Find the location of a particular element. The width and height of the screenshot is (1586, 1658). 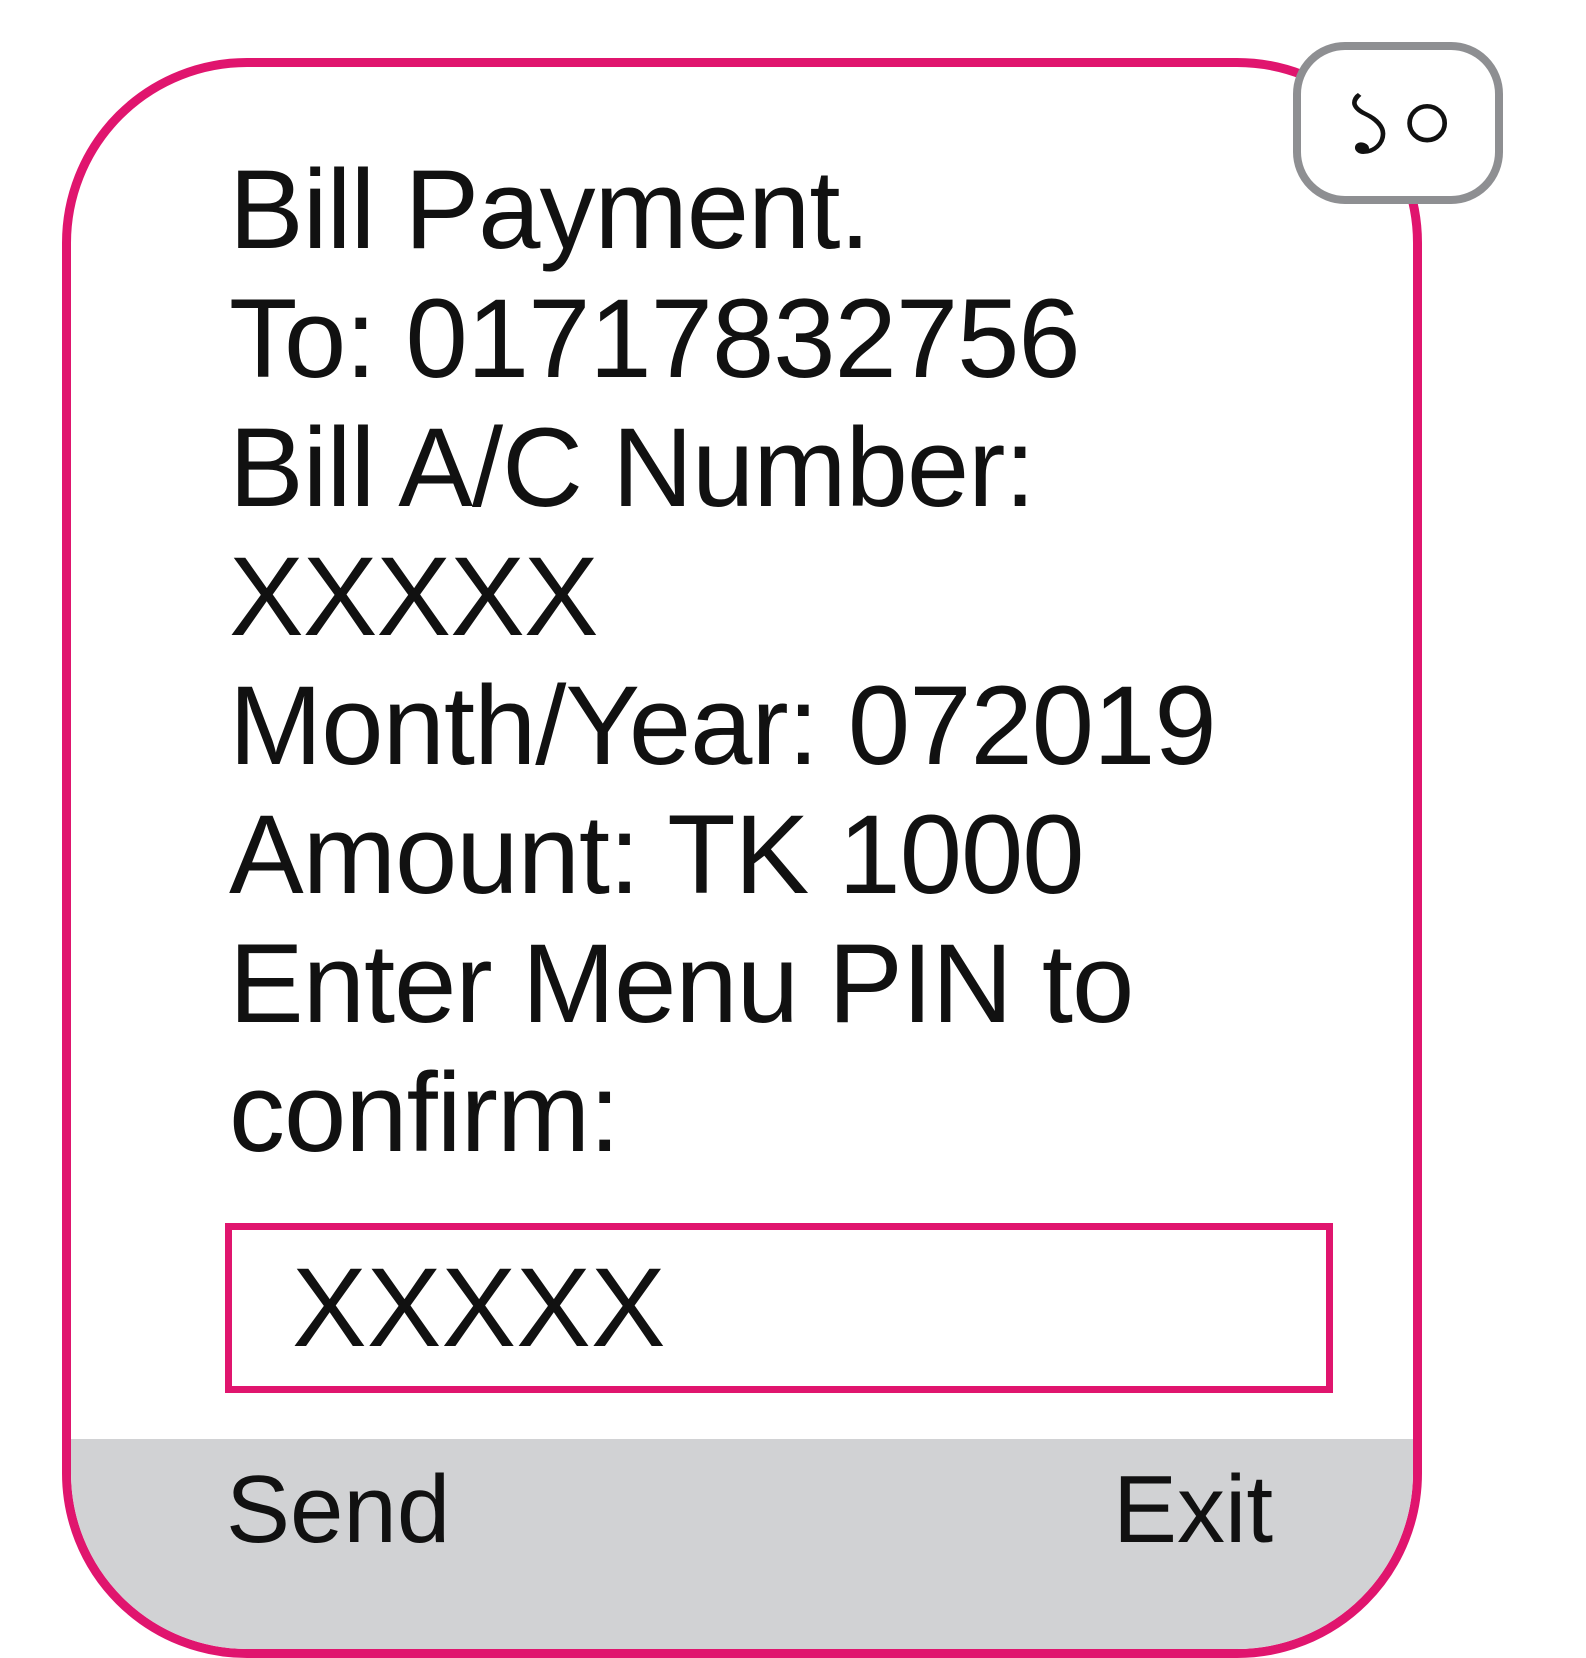

recipient-line: To: 01717832756 is located at coordinates (655, 338).